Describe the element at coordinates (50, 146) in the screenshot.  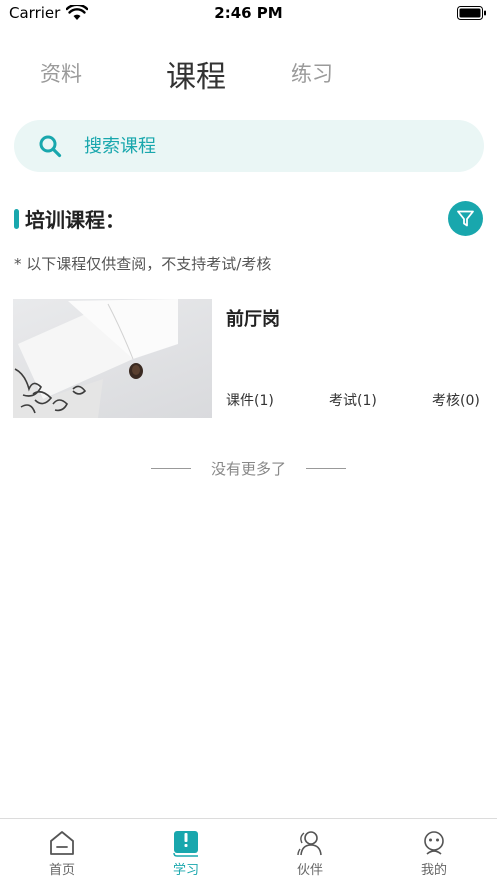
I see `search-icon` at that location.